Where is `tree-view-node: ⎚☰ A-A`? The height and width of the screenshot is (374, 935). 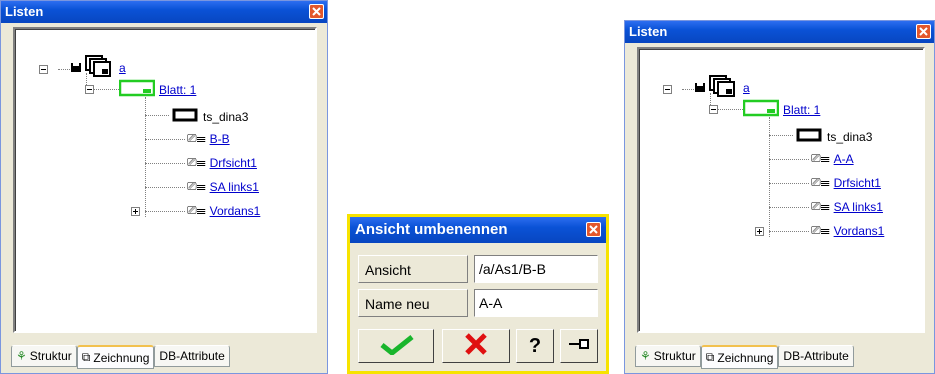
tree-view-node: ⎚☰ A-A is located at coordinates (832, 158).